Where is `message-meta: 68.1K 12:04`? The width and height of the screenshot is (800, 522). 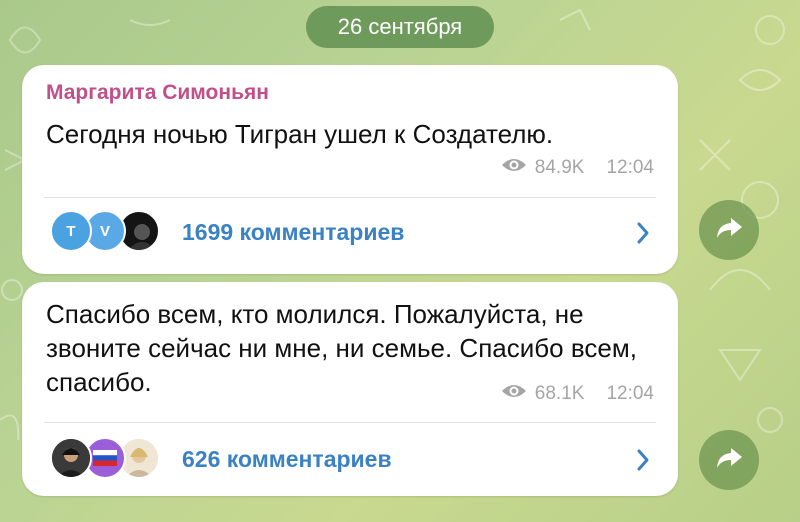
message-meta: 68.1K 12:04 is located at coordinates (577, 394).